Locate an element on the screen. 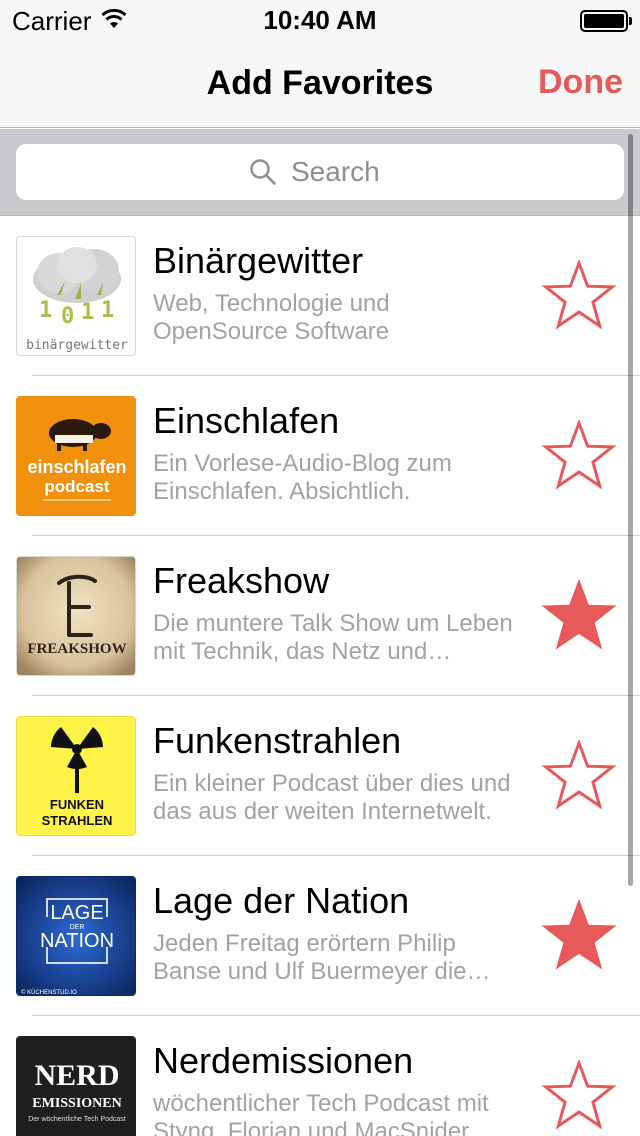 This screenshot has width=640, height=1136. lage-der-nation-artwork: LAGE DER NATION © KÜCHENSTUD.IO is located at coordinates (76, 936).